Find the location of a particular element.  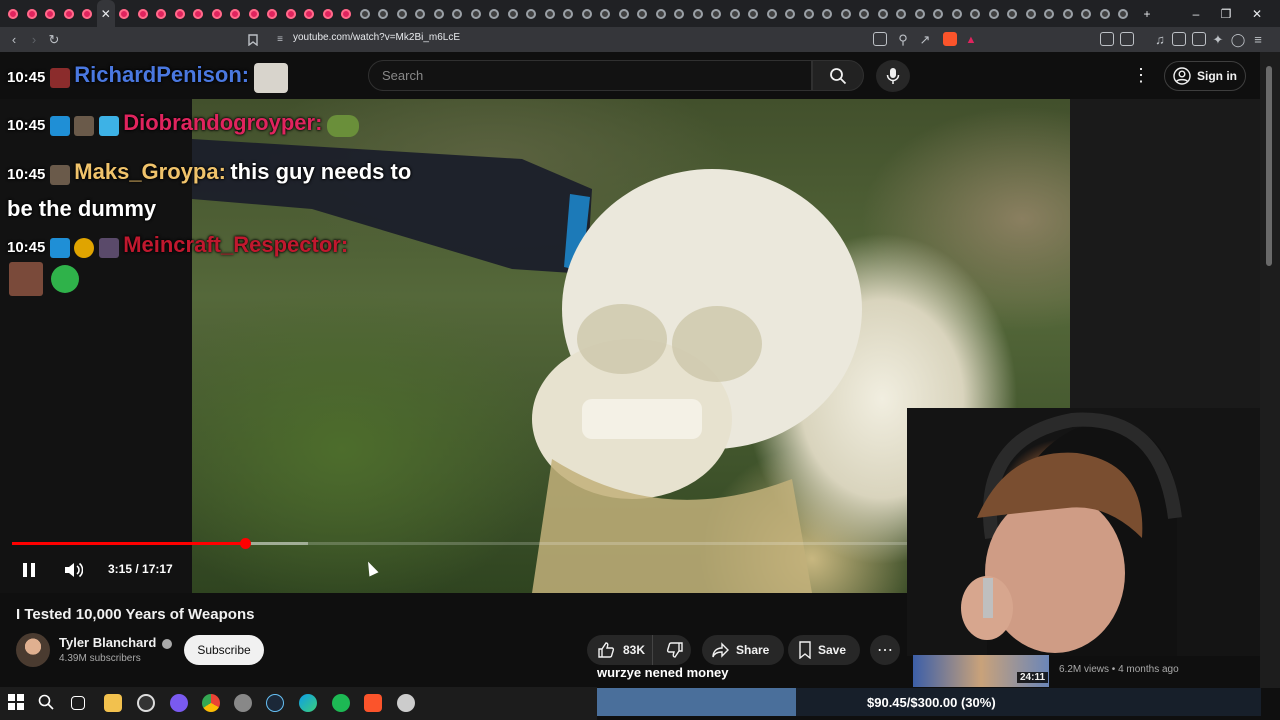

vpn-icon: ◯ is located at coordinates (1238, 40).